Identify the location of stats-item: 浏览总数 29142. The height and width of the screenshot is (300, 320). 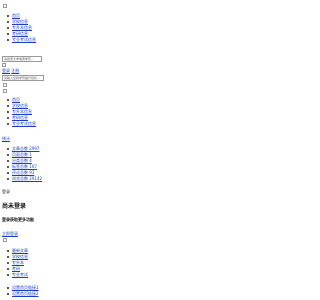
(24, 179).